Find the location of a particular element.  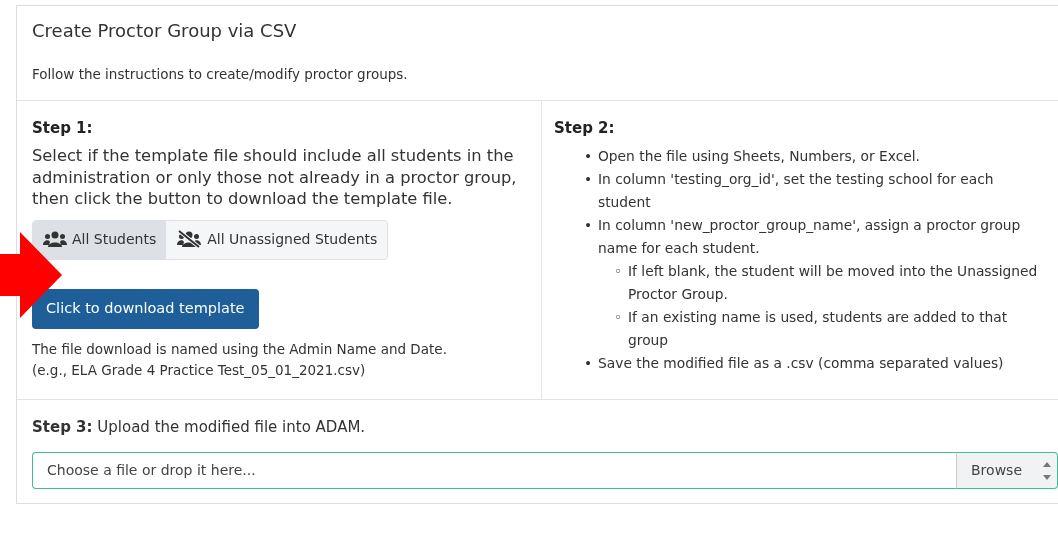

instruction-item: In column 'testing_org_id', set the testing school for each student is located at coordinates (796, 191).